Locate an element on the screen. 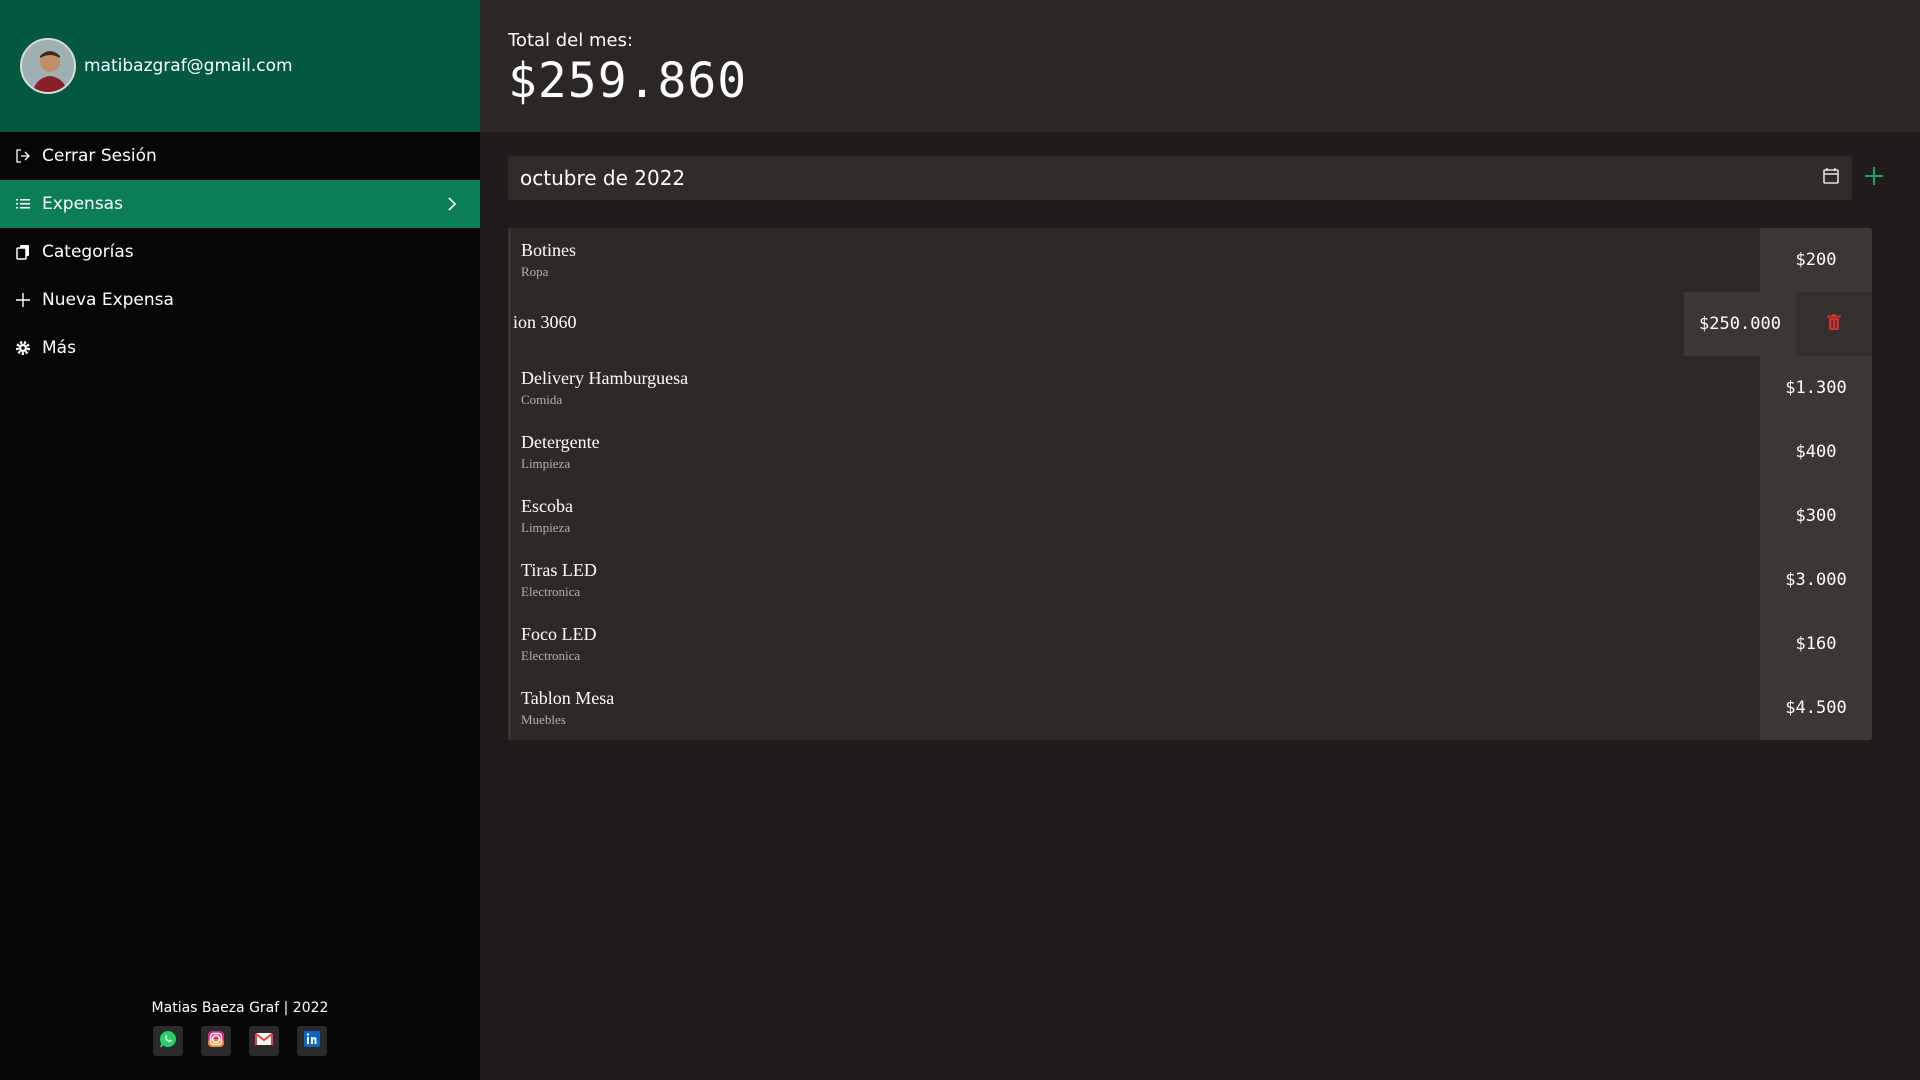 The image size is (1920, 1080). whatsapp-button is located at coordinates (168, 1041).